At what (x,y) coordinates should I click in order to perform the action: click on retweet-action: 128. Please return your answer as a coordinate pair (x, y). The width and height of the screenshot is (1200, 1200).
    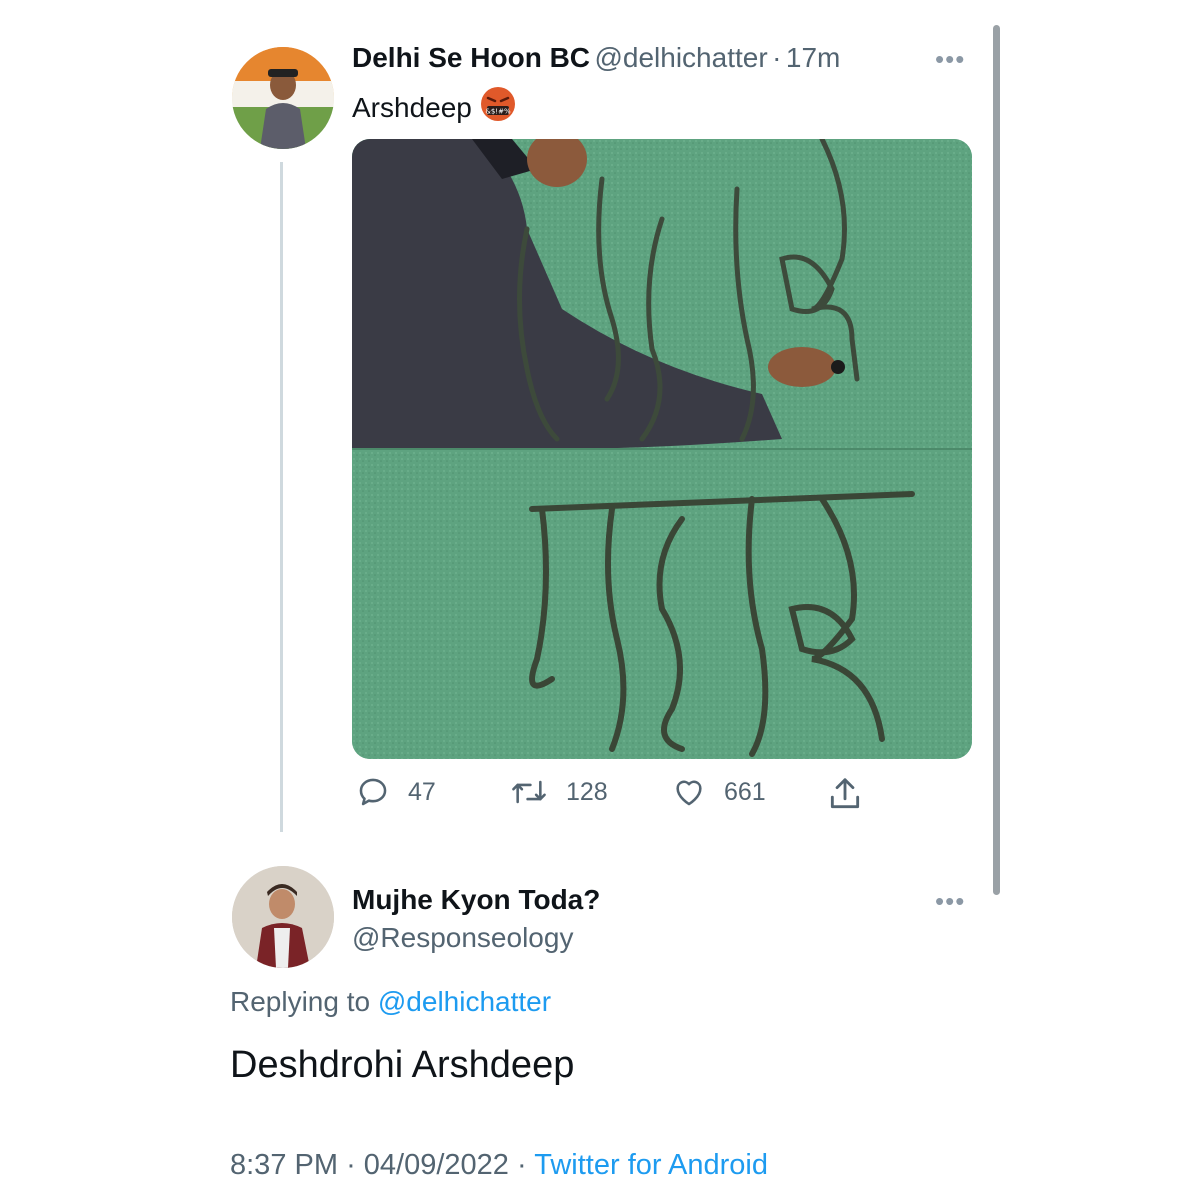
    Looking at the image, I should click on (559, 792).